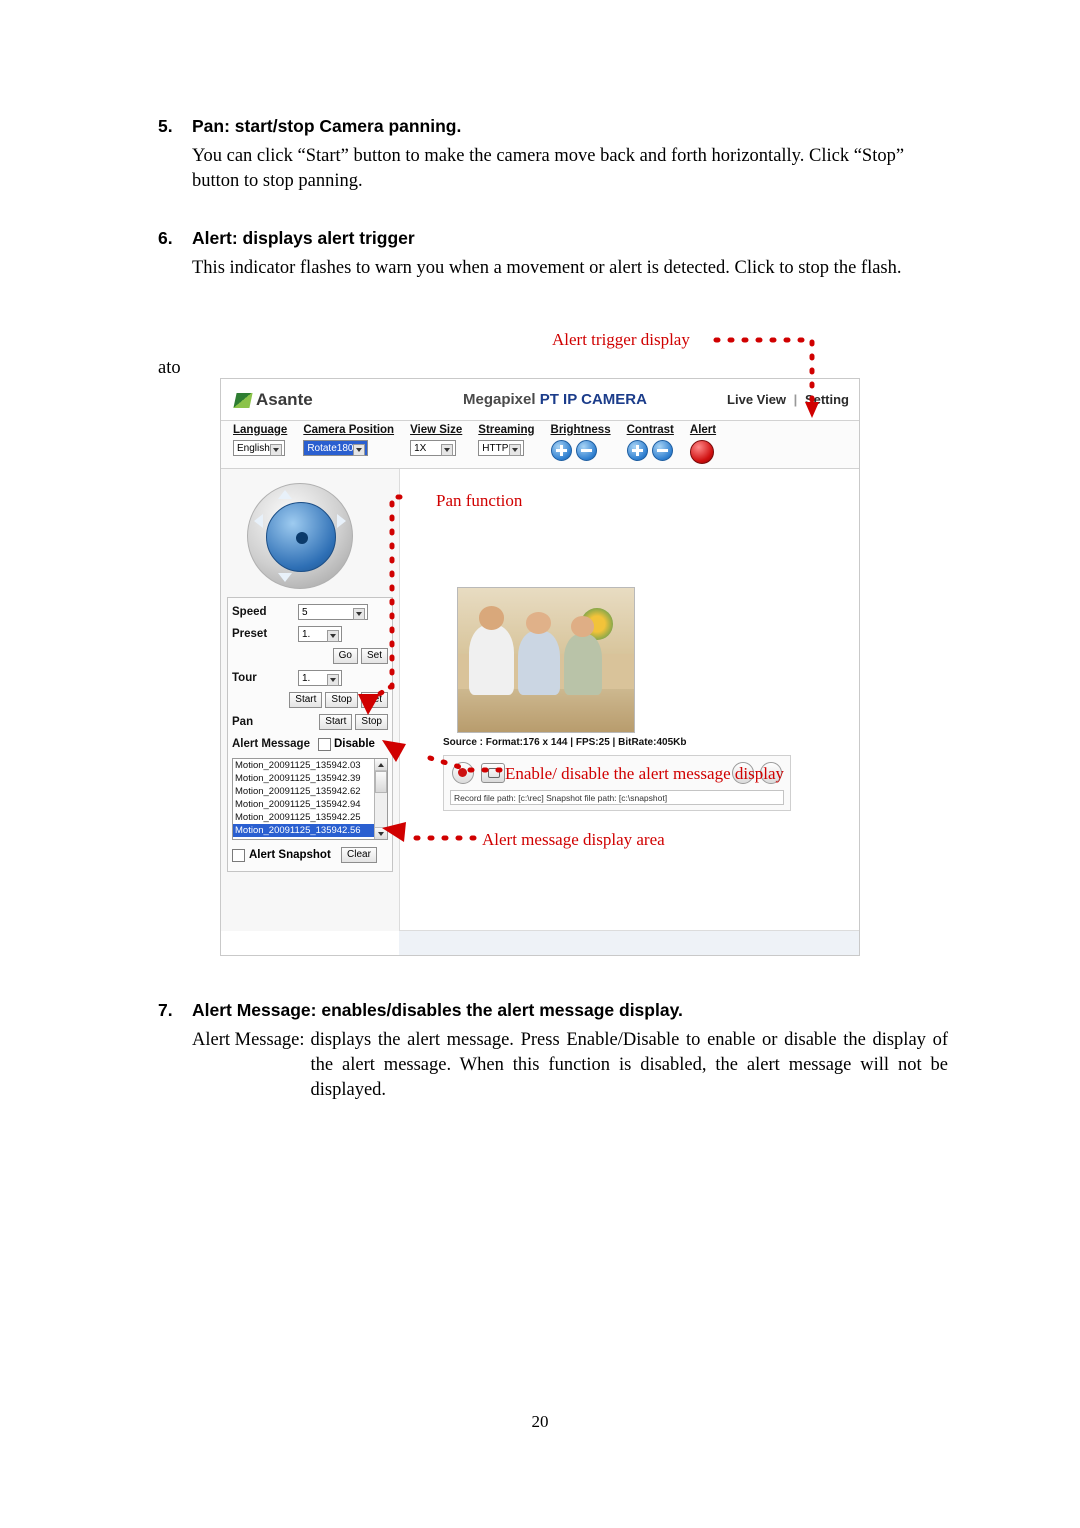 The height and width of the screenshot is (1528, 1080). I want to click on asante-logo-icon, so click(243, 400).